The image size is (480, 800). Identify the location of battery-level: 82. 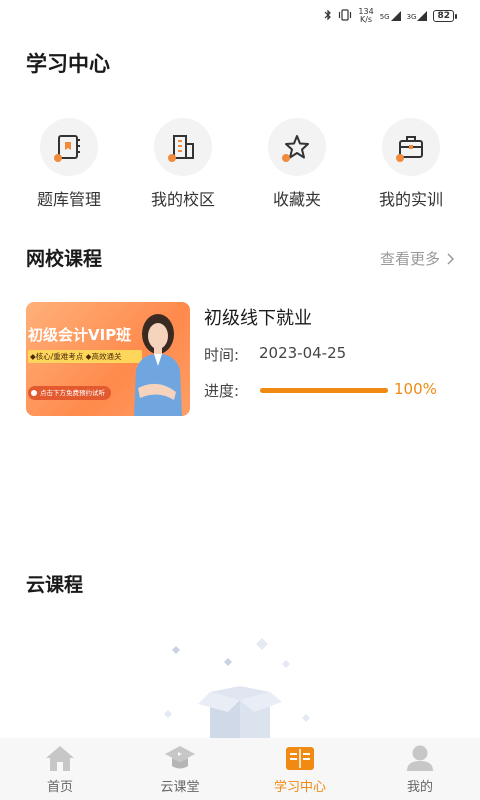
(443, 16).